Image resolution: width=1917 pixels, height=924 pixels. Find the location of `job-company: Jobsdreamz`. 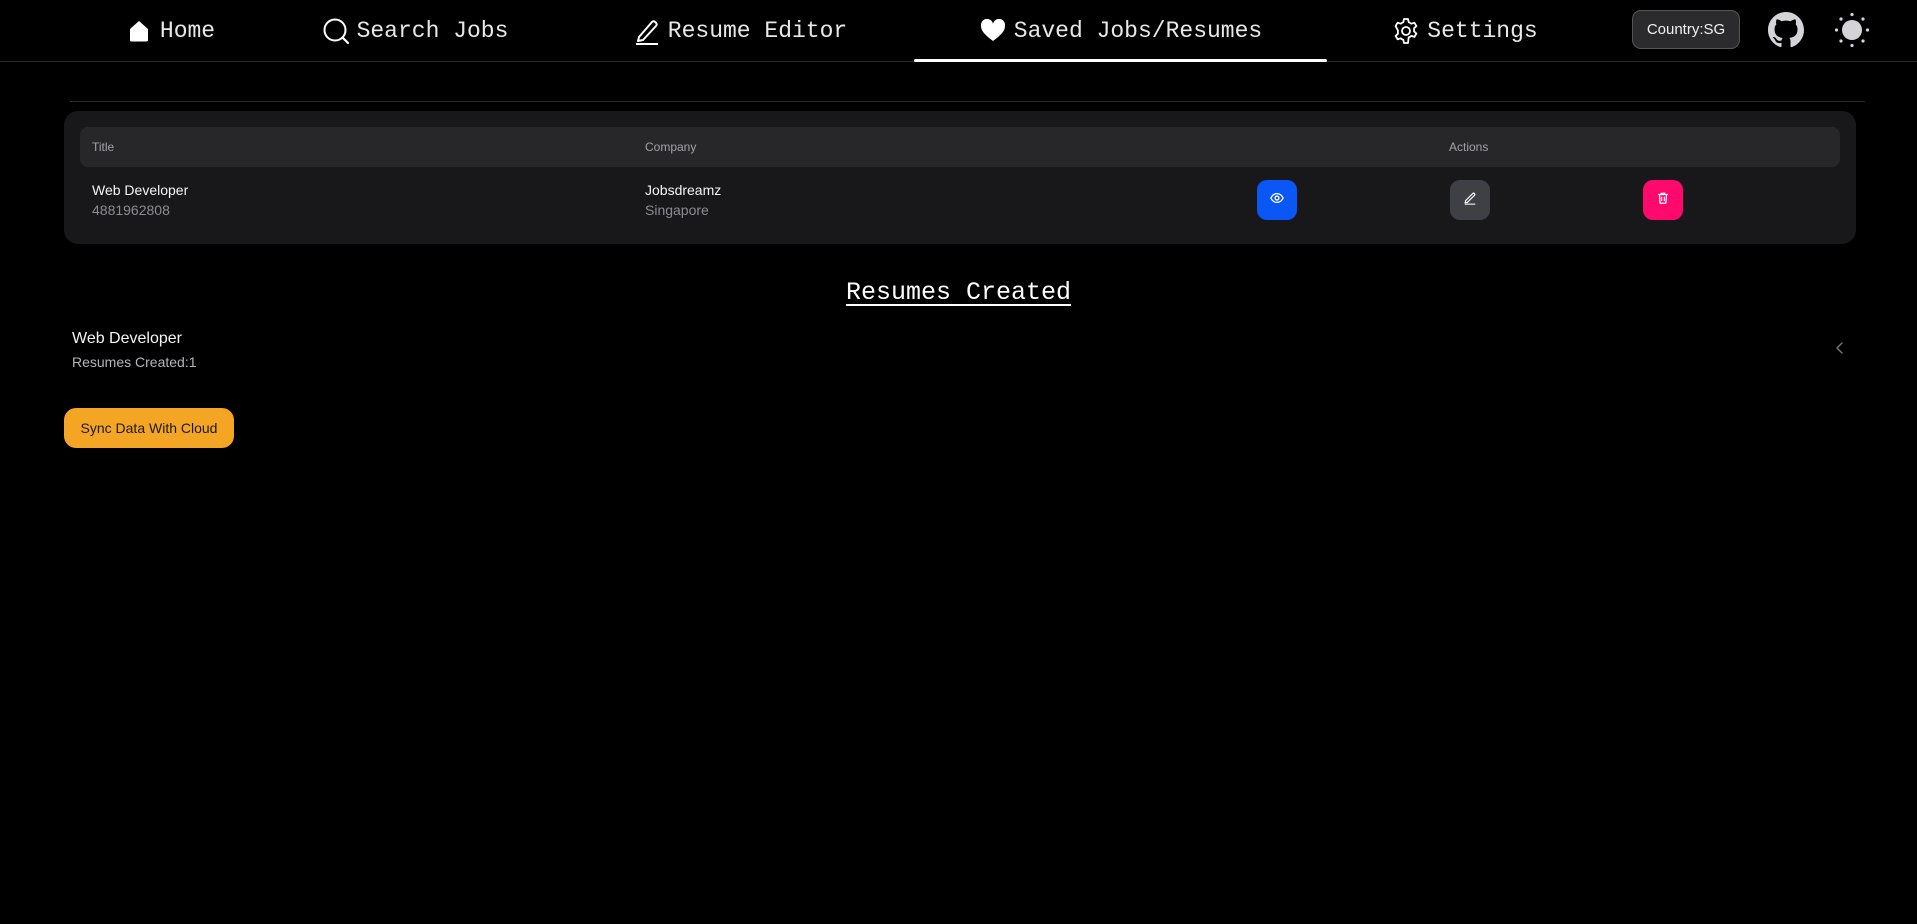

job-company: Jobsdreamz is located at coordinates (683, 190).